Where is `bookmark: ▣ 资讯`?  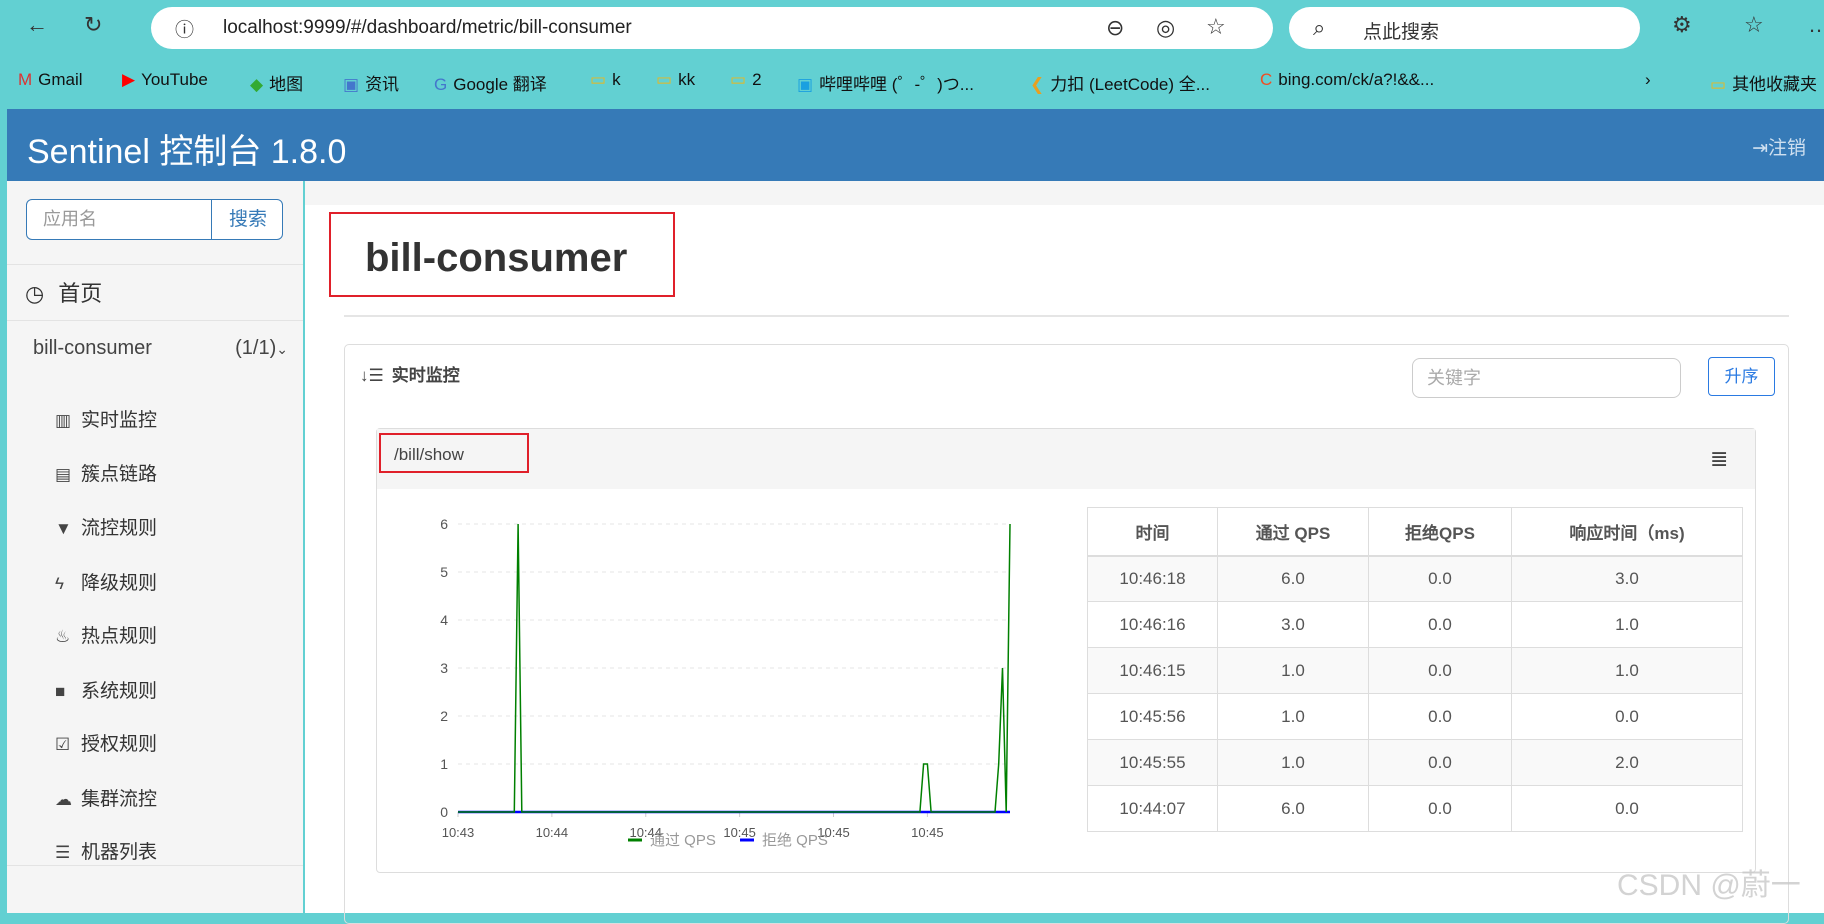
bookmark: ▣ 资讯 is located at coordinates (371, 82).